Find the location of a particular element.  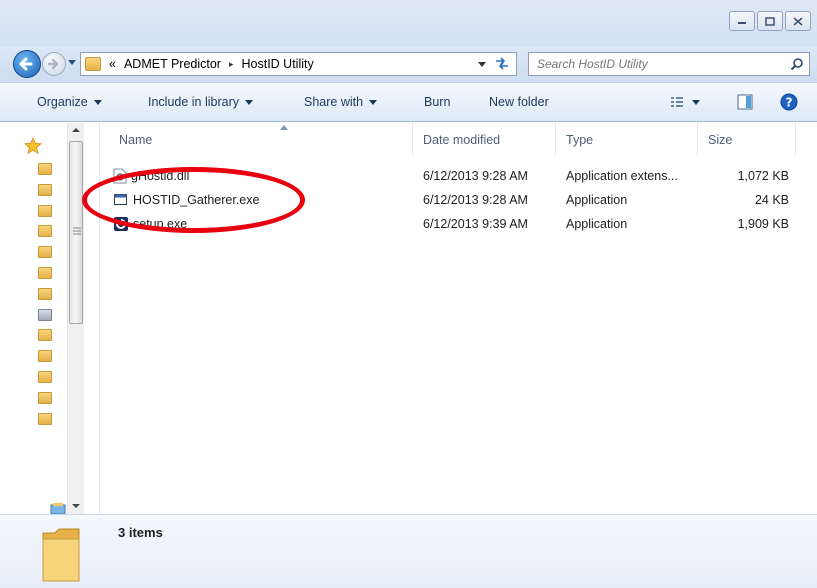

share-with-menu: Share with is located at coordinates (341, 102).